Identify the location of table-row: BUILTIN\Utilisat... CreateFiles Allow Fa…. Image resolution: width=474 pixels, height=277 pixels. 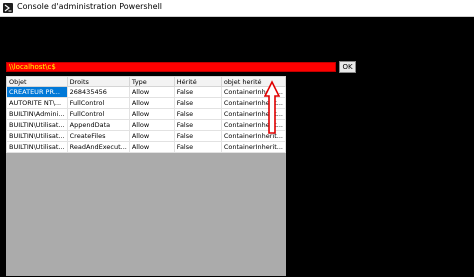
(146, 136).